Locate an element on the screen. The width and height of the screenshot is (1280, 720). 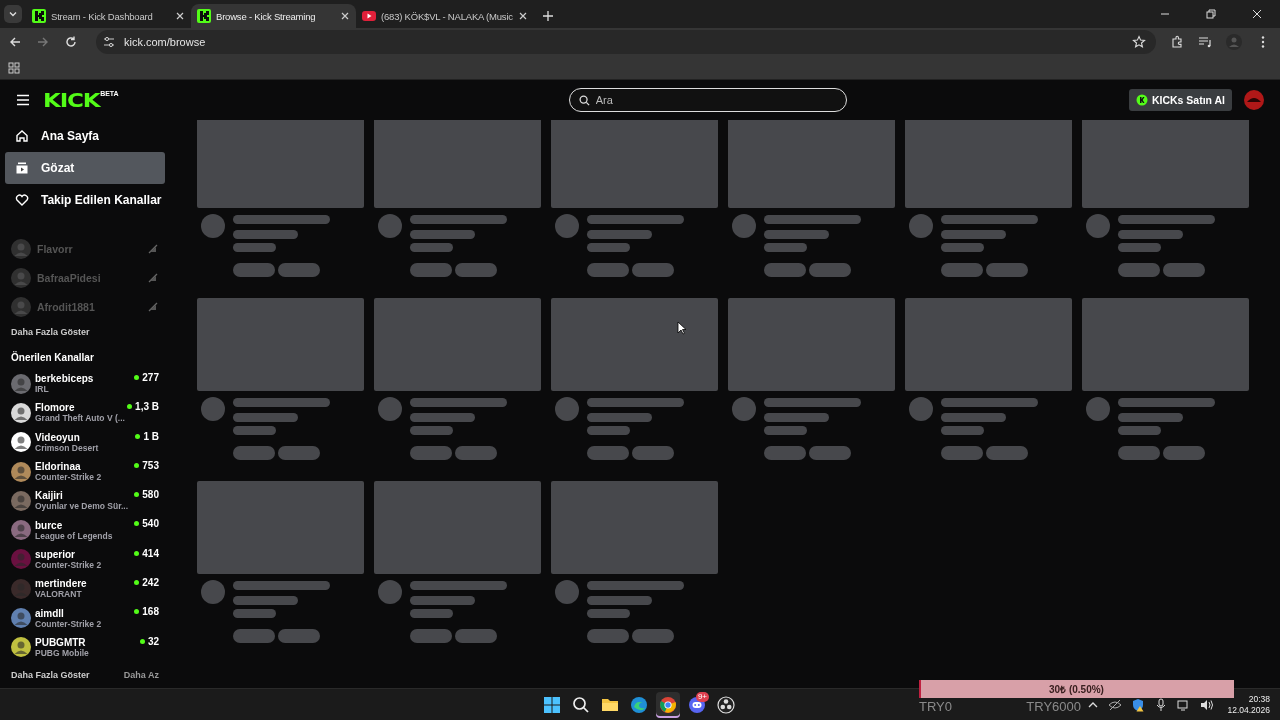
section-title: Önerilen Kanallar is located at coordinates (53, 357).